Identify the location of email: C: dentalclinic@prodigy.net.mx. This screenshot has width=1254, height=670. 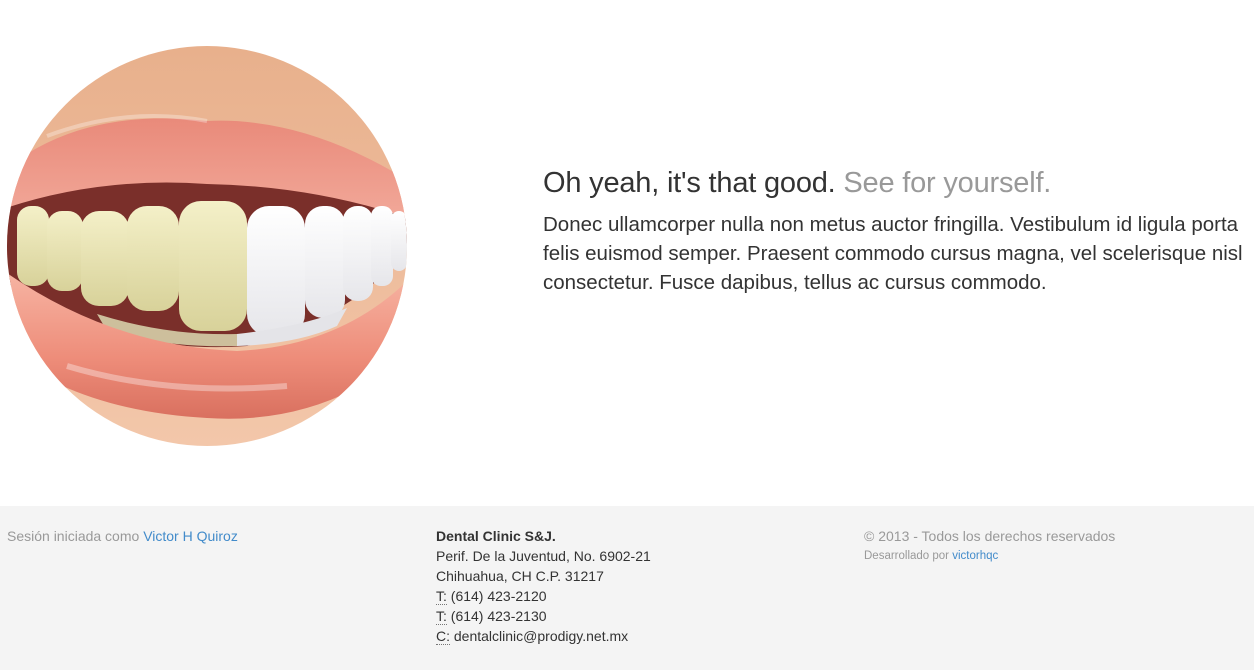
(543, 636).